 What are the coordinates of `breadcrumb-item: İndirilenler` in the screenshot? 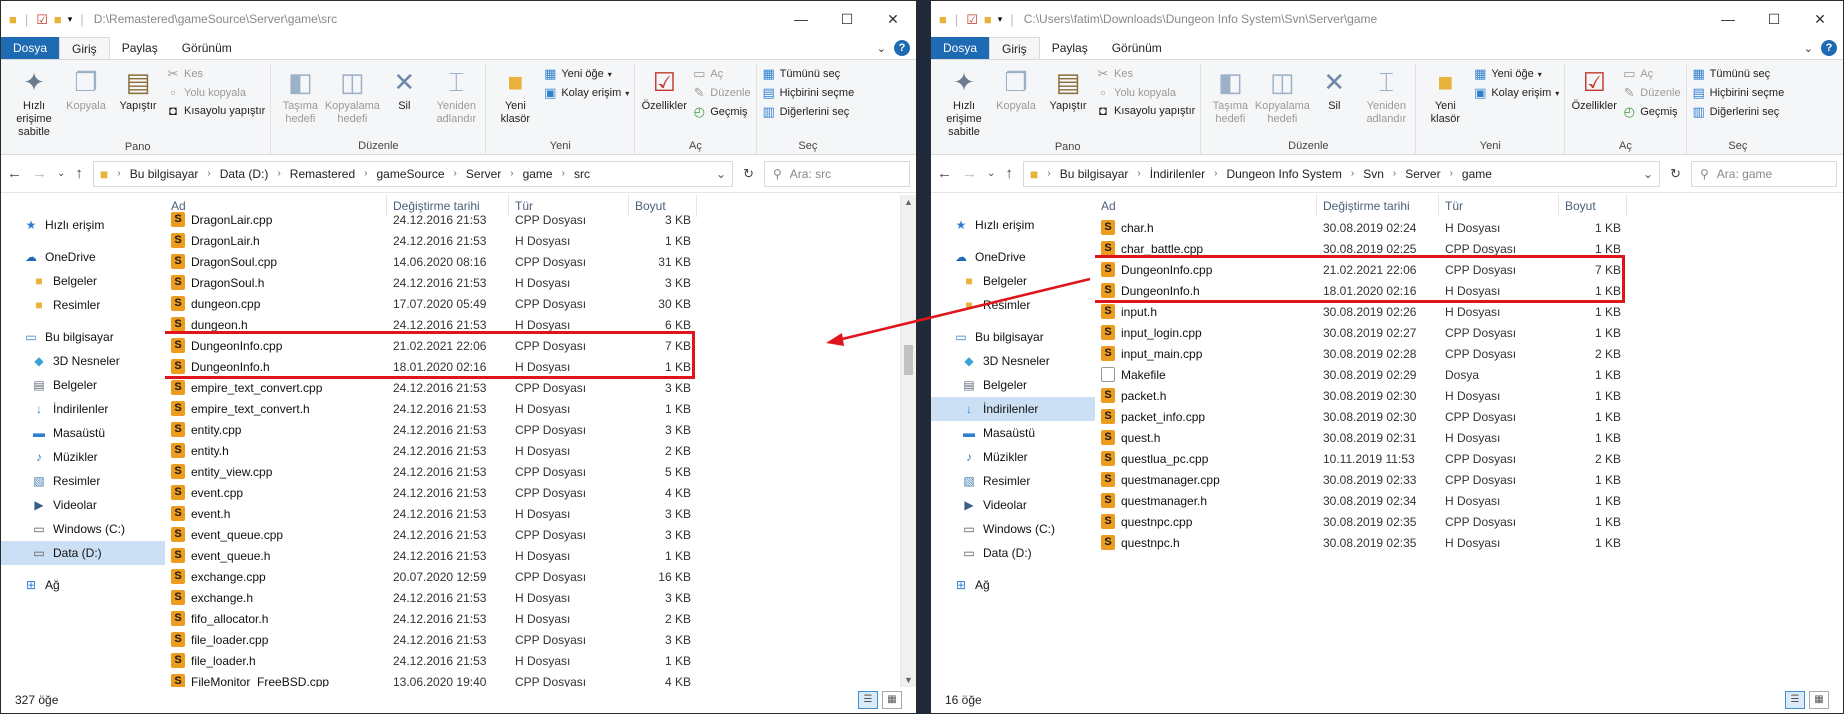 It's located at (1177, 174).